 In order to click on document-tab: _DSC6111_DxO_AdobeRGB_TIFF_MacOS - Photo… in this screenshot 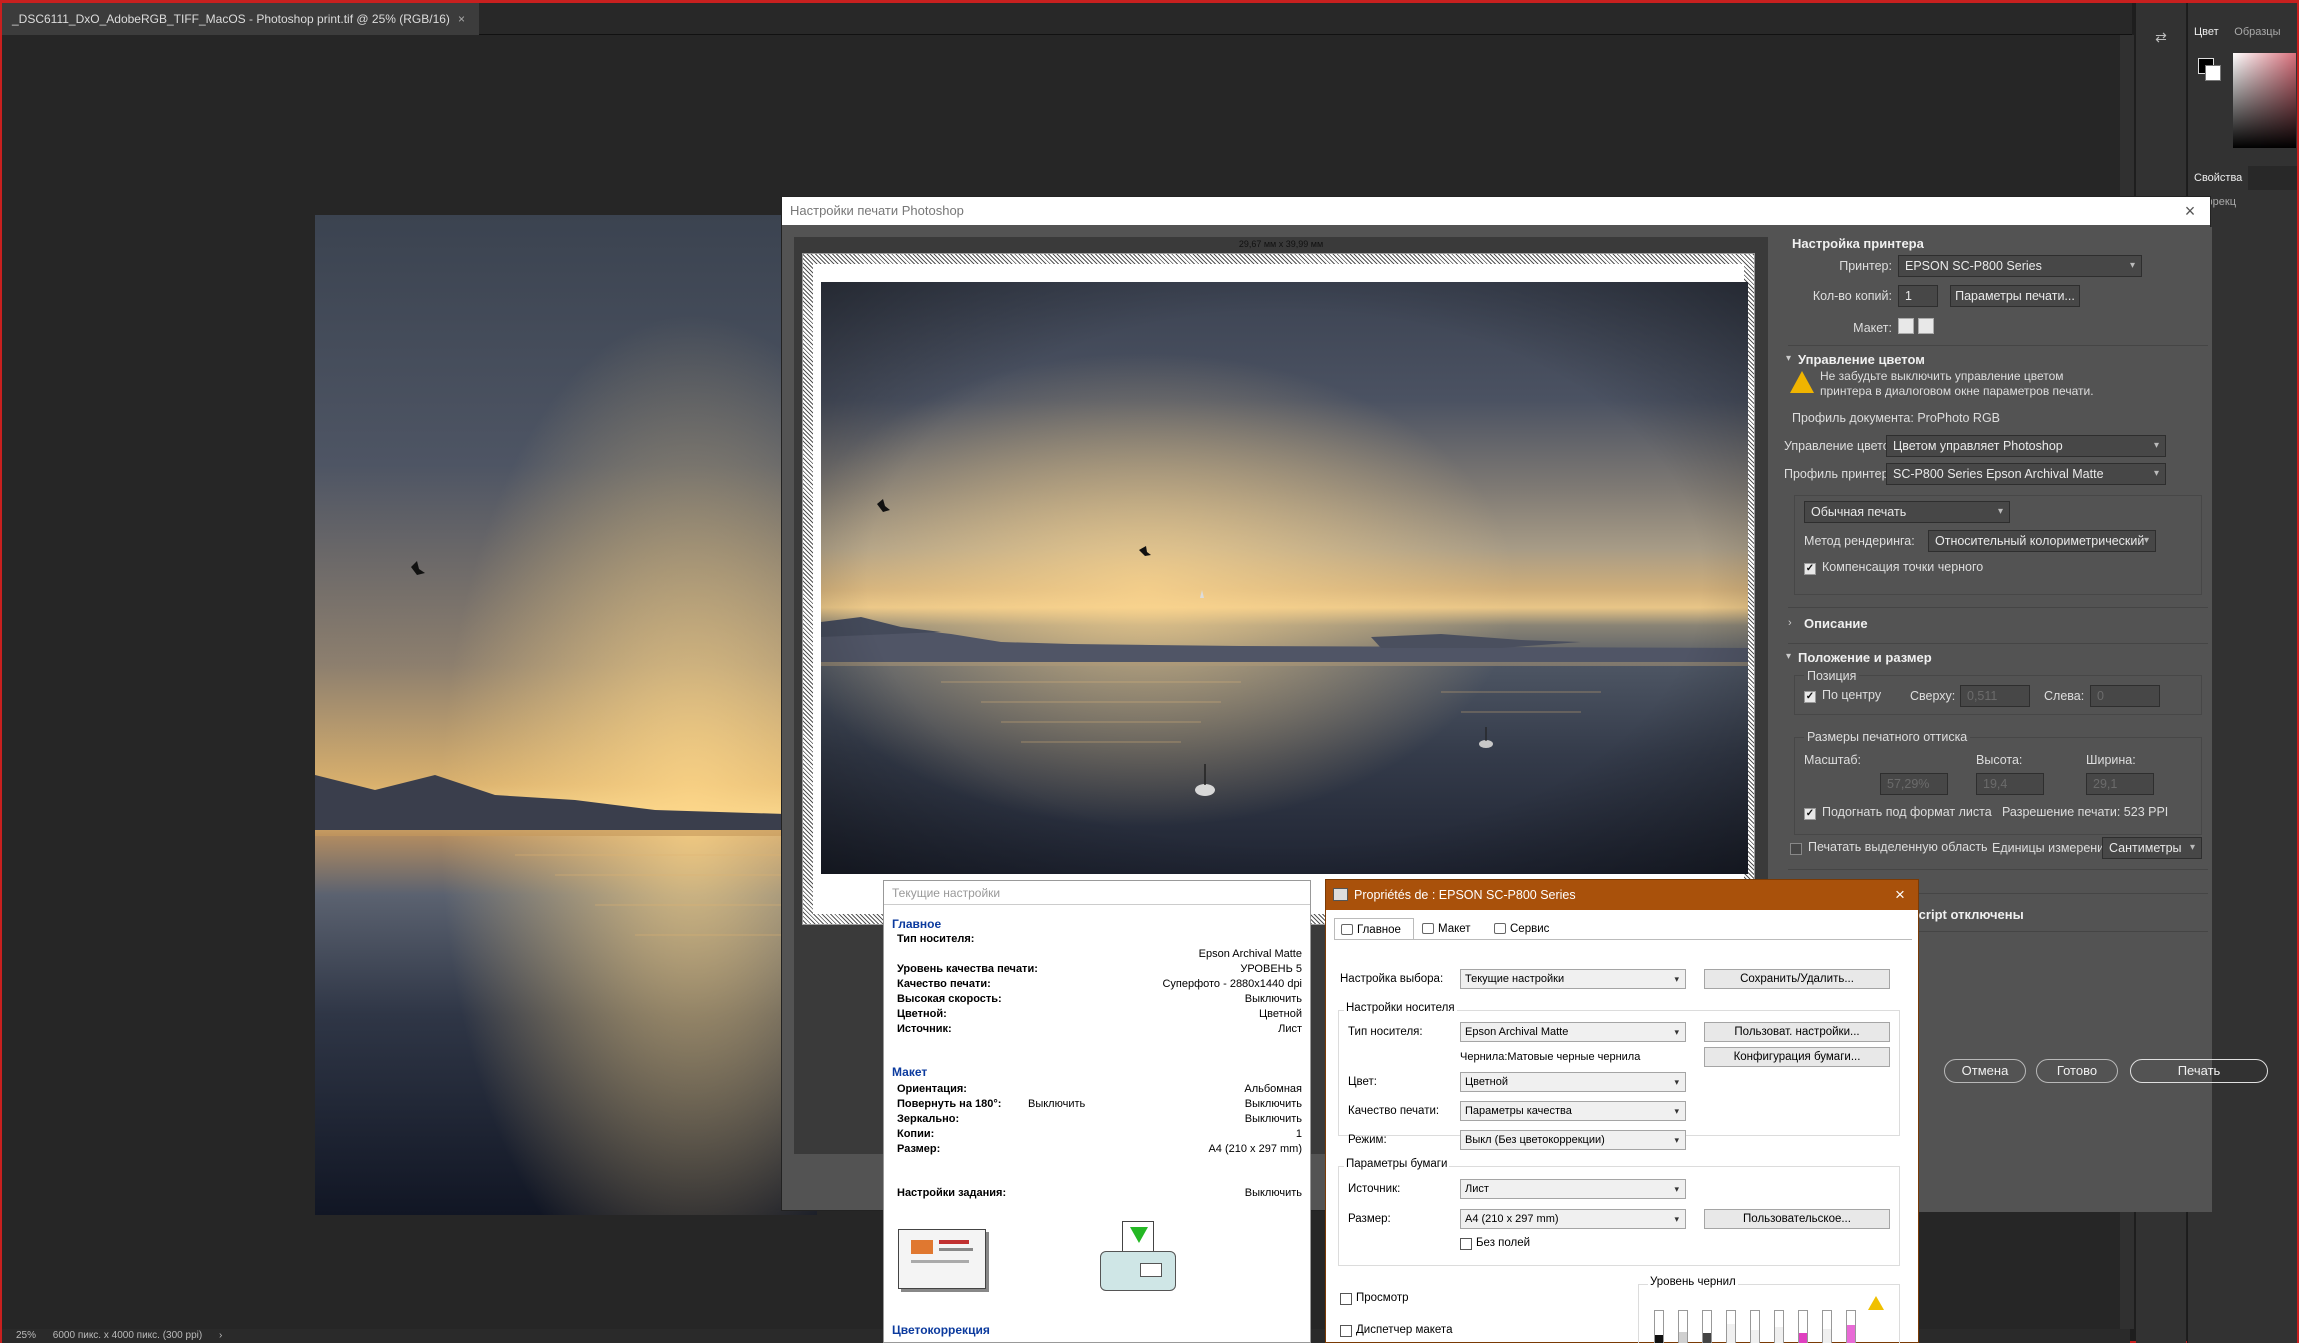, I will do `click(240, 19)`.